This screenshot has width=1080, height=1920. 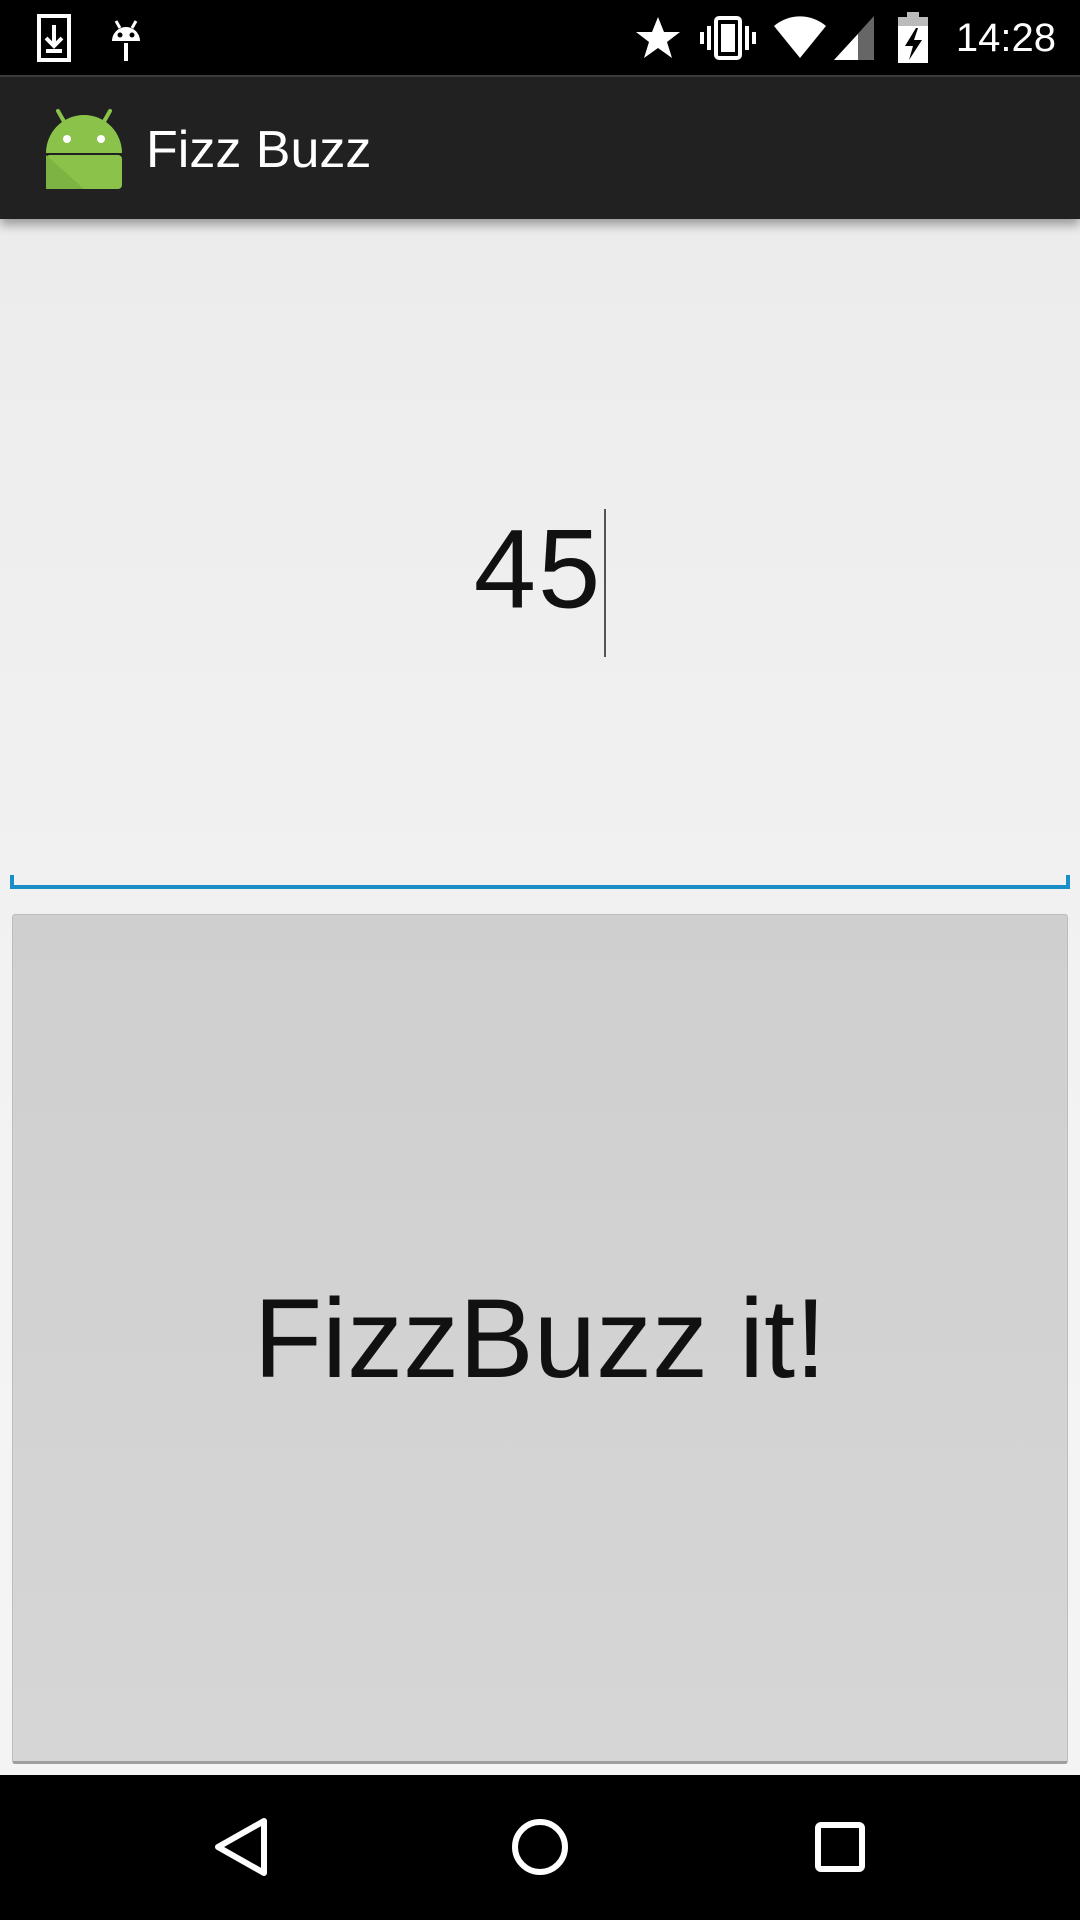 What do you see at coordinates (800, 38) in the screenshot?
I see `wifi-icon` at bounding box center [800, 38].